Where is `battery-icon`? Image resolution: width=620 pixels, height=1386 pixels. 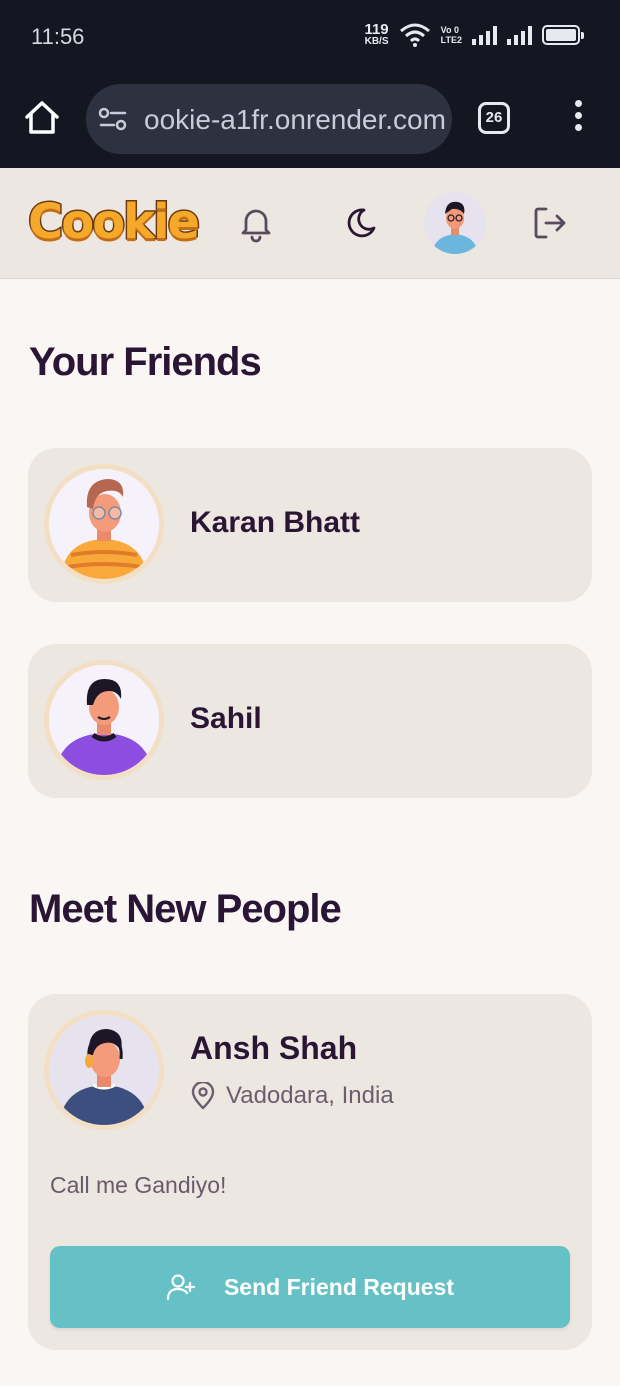
battery-icon is located at coordinates (563, 34).